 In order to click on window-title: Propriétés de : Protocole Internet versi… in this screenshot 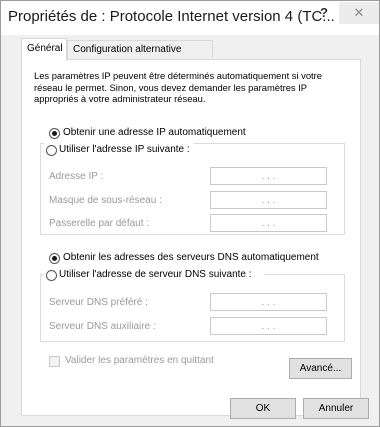, I will do `click(171, 16)`.